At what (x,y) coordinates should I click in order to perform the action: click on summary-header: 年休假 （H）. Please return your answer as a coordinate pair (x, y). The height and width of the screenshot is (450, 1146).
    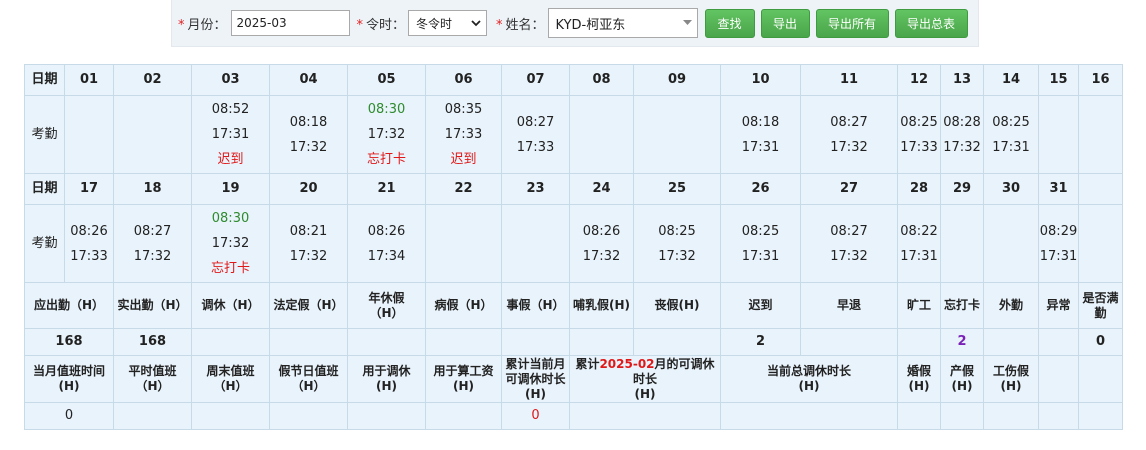
    Looking at the image, I should click on (386, 305).